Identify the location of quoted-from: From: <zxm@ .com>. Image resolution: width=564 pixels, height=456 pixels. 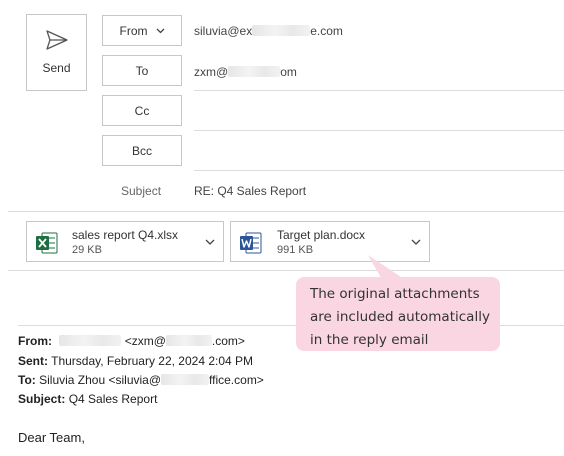
(131, 341).